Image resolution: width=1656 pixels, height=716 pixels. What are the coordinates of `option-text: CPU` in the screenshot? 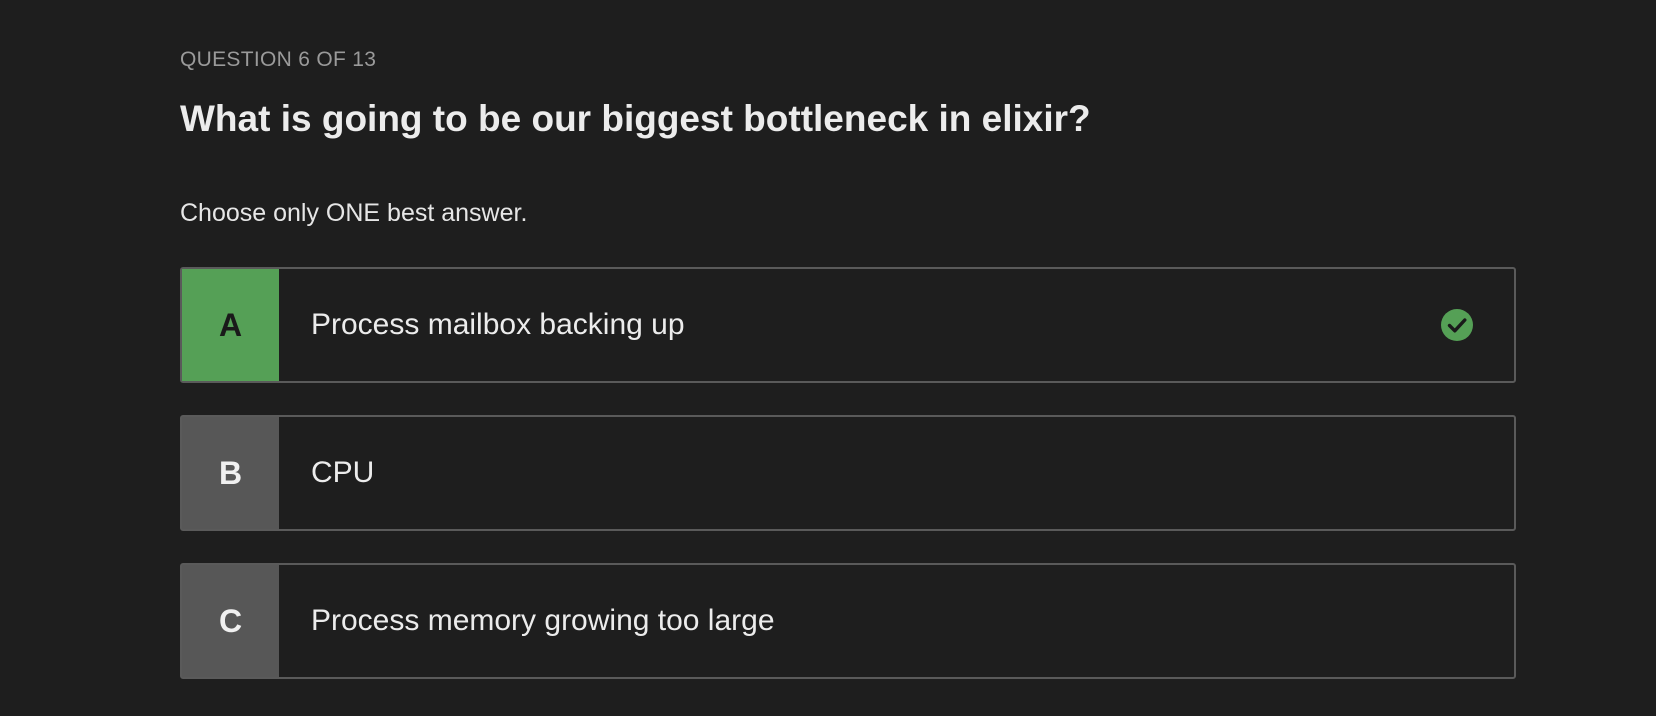 It's located at (343, 472).